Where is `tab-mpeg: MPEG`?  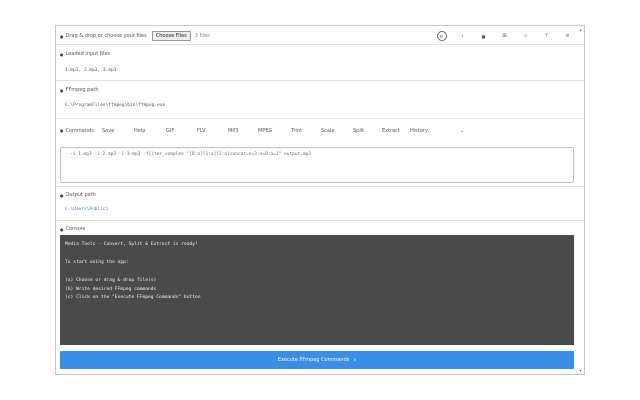
tab-mpeg: MPEG is located at coordinates (265, 131).